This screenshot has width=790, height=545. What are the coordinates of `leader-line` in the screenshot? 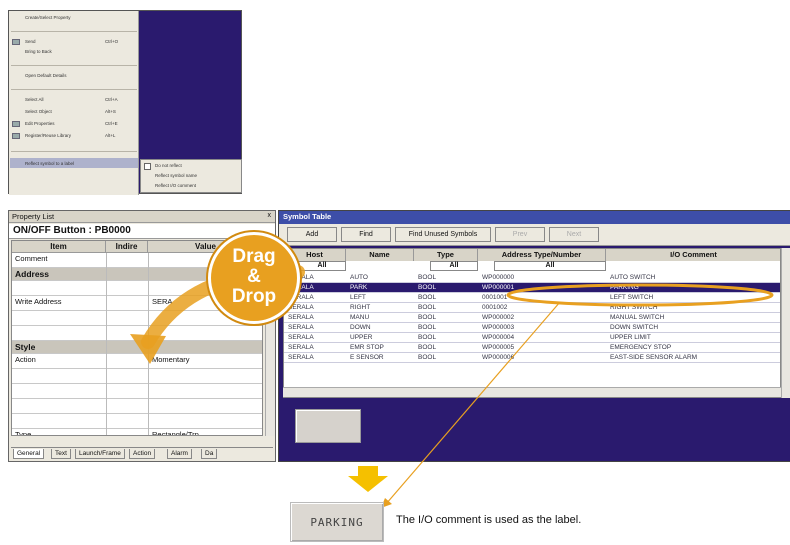 It's located at (473, 403).